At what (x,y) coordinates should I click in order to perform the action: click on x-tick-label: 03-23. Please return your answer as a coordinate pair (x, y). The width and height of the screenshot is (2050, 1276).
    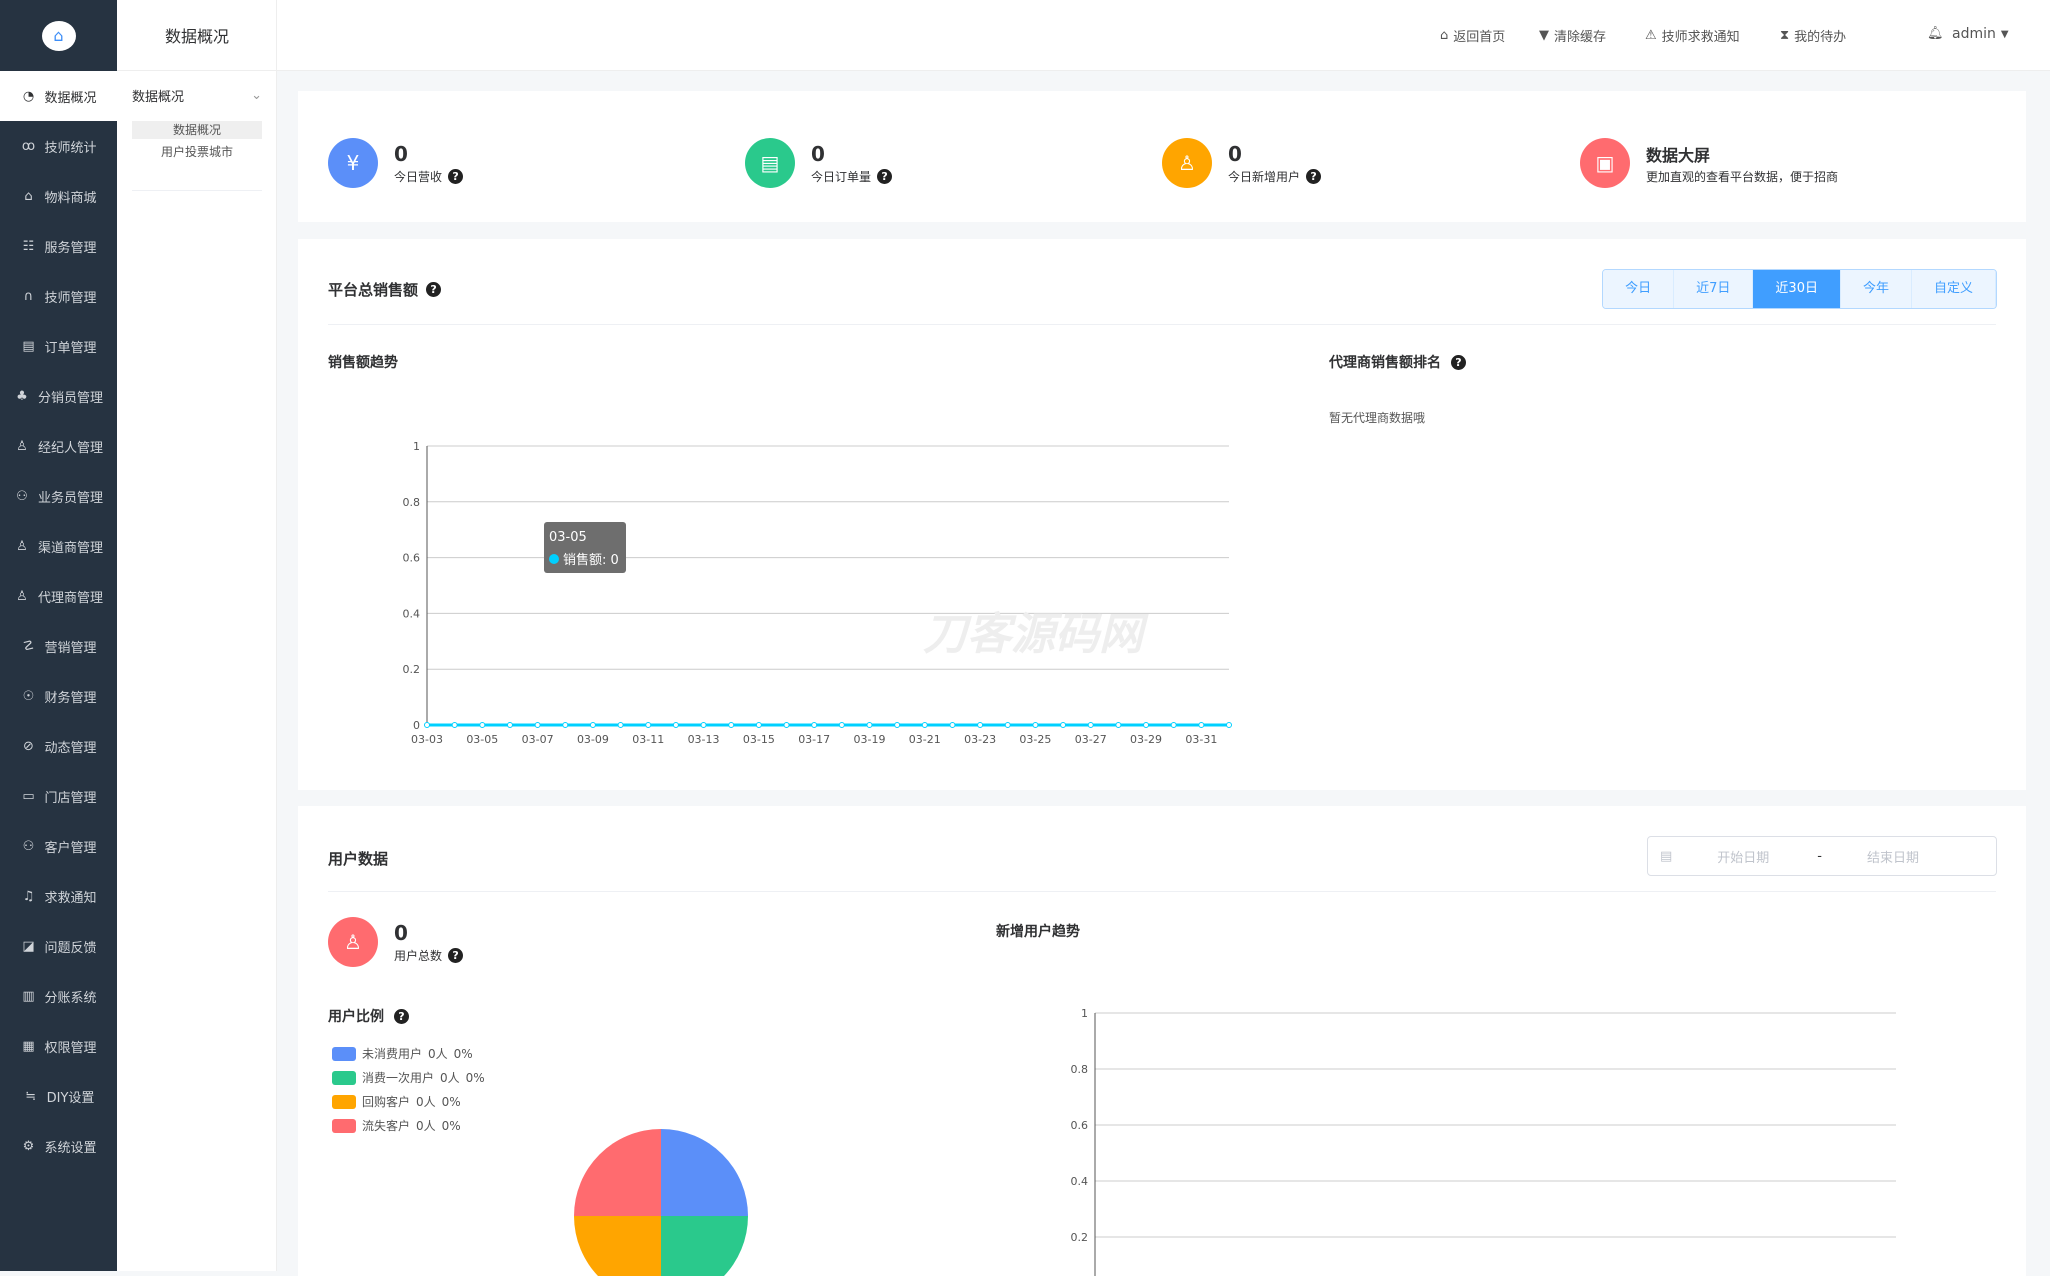
    Looking at the image, I should click on (980, 739).